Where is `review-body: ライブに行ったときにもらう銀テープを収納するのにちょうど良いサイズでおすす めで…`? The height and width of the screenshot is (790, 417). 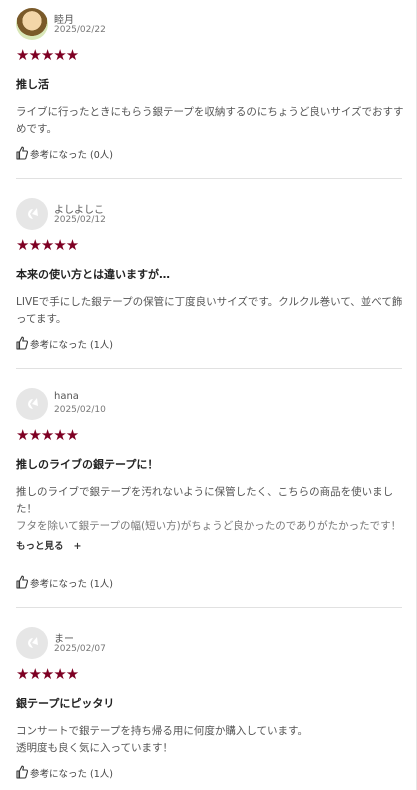
review-body: ライブに行ったときにもらう銀テープを収納するのにちょうど良いサイズでおすす めで… is located at coordinates (210, 121).